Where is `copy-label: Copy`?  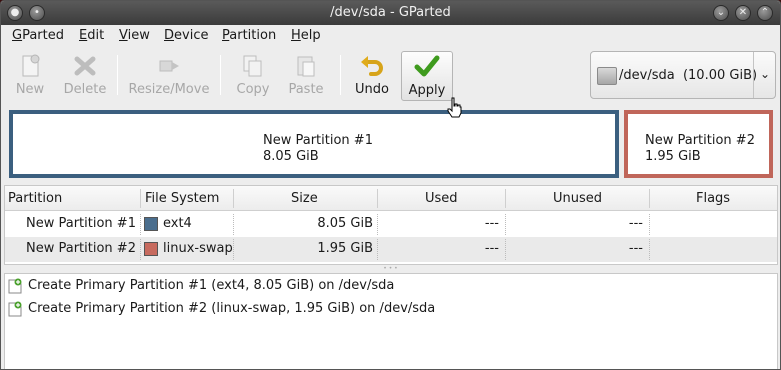
copy-label: Copy is located at coordinates (253, 89).